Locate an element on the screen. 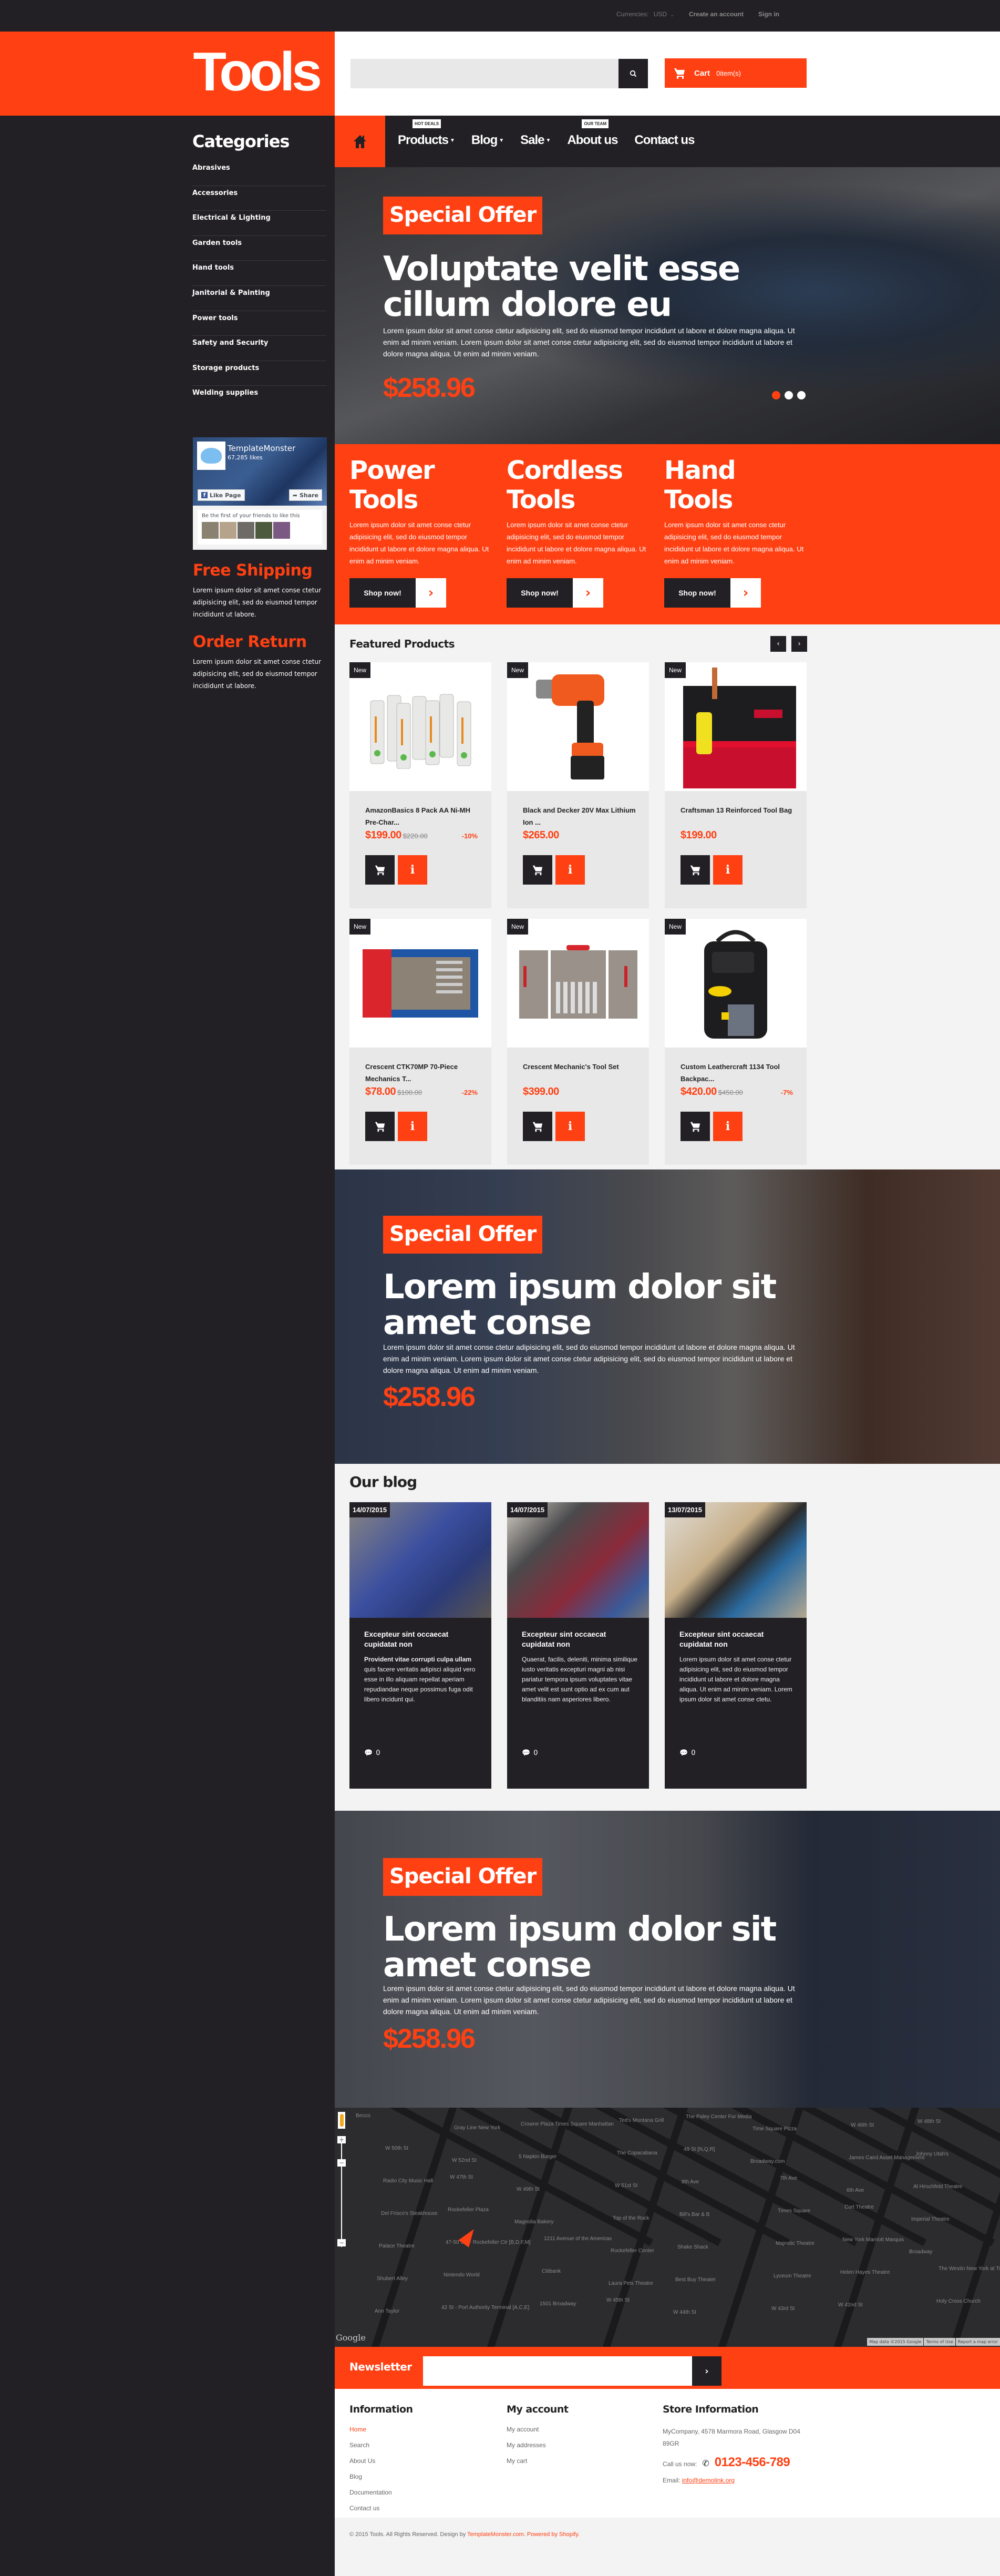 This screenshot has height=2576, width=1000. nav-sale: Sale ▼ is located at coordinates (535, 140).